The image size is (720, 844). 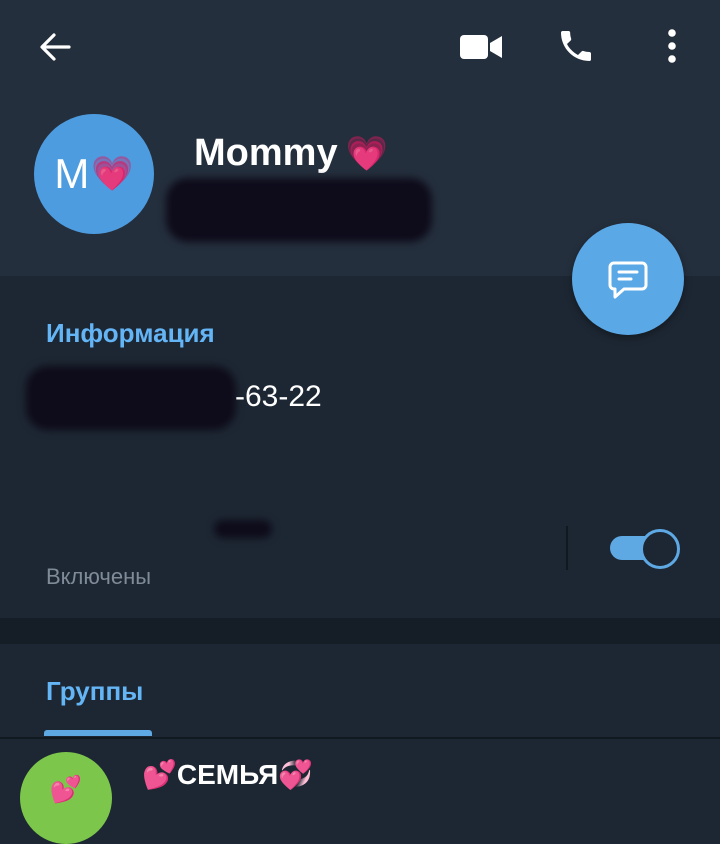 I want to click on contact-name-text: Mommy, so click(x=266, y=153).